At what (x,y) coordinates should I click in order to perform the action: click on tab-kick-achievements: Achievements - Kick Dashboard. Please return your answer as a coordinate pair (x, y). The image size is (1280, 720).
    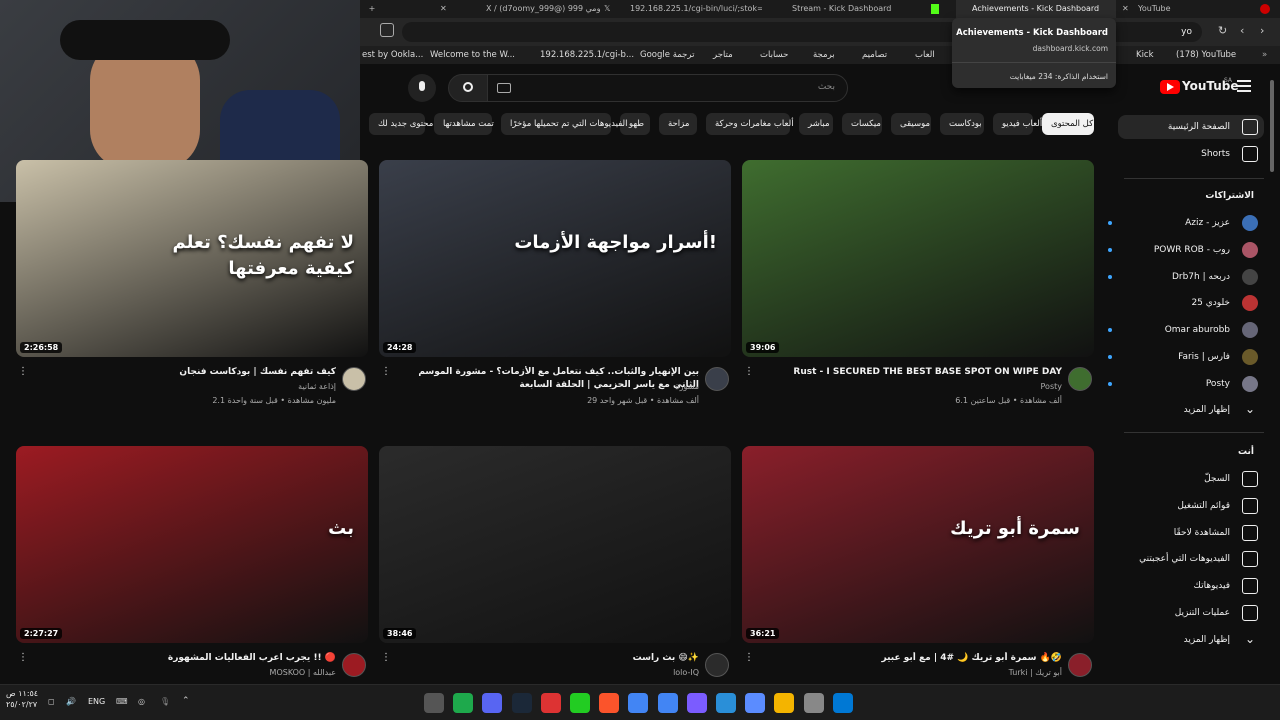
    Looking at the image, I should click on (1036, 9).